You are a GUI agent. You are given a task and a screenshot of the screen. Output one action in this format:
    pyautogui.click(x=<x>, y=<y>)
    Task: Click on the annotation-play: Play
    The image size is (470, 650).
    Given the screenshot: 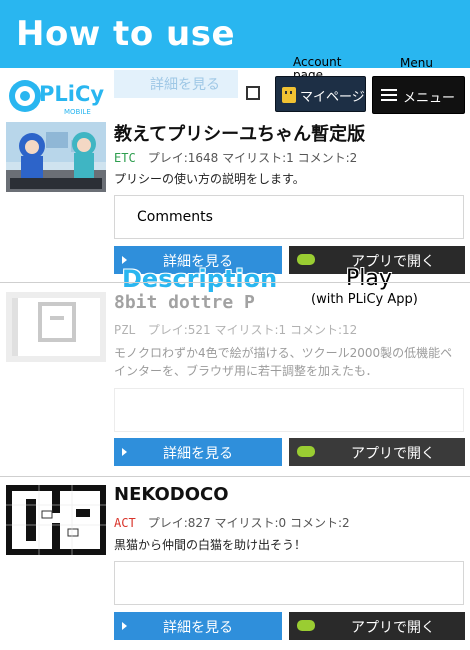 What is the action you would take?
    pyautogui.click(x=369, y=278)
    